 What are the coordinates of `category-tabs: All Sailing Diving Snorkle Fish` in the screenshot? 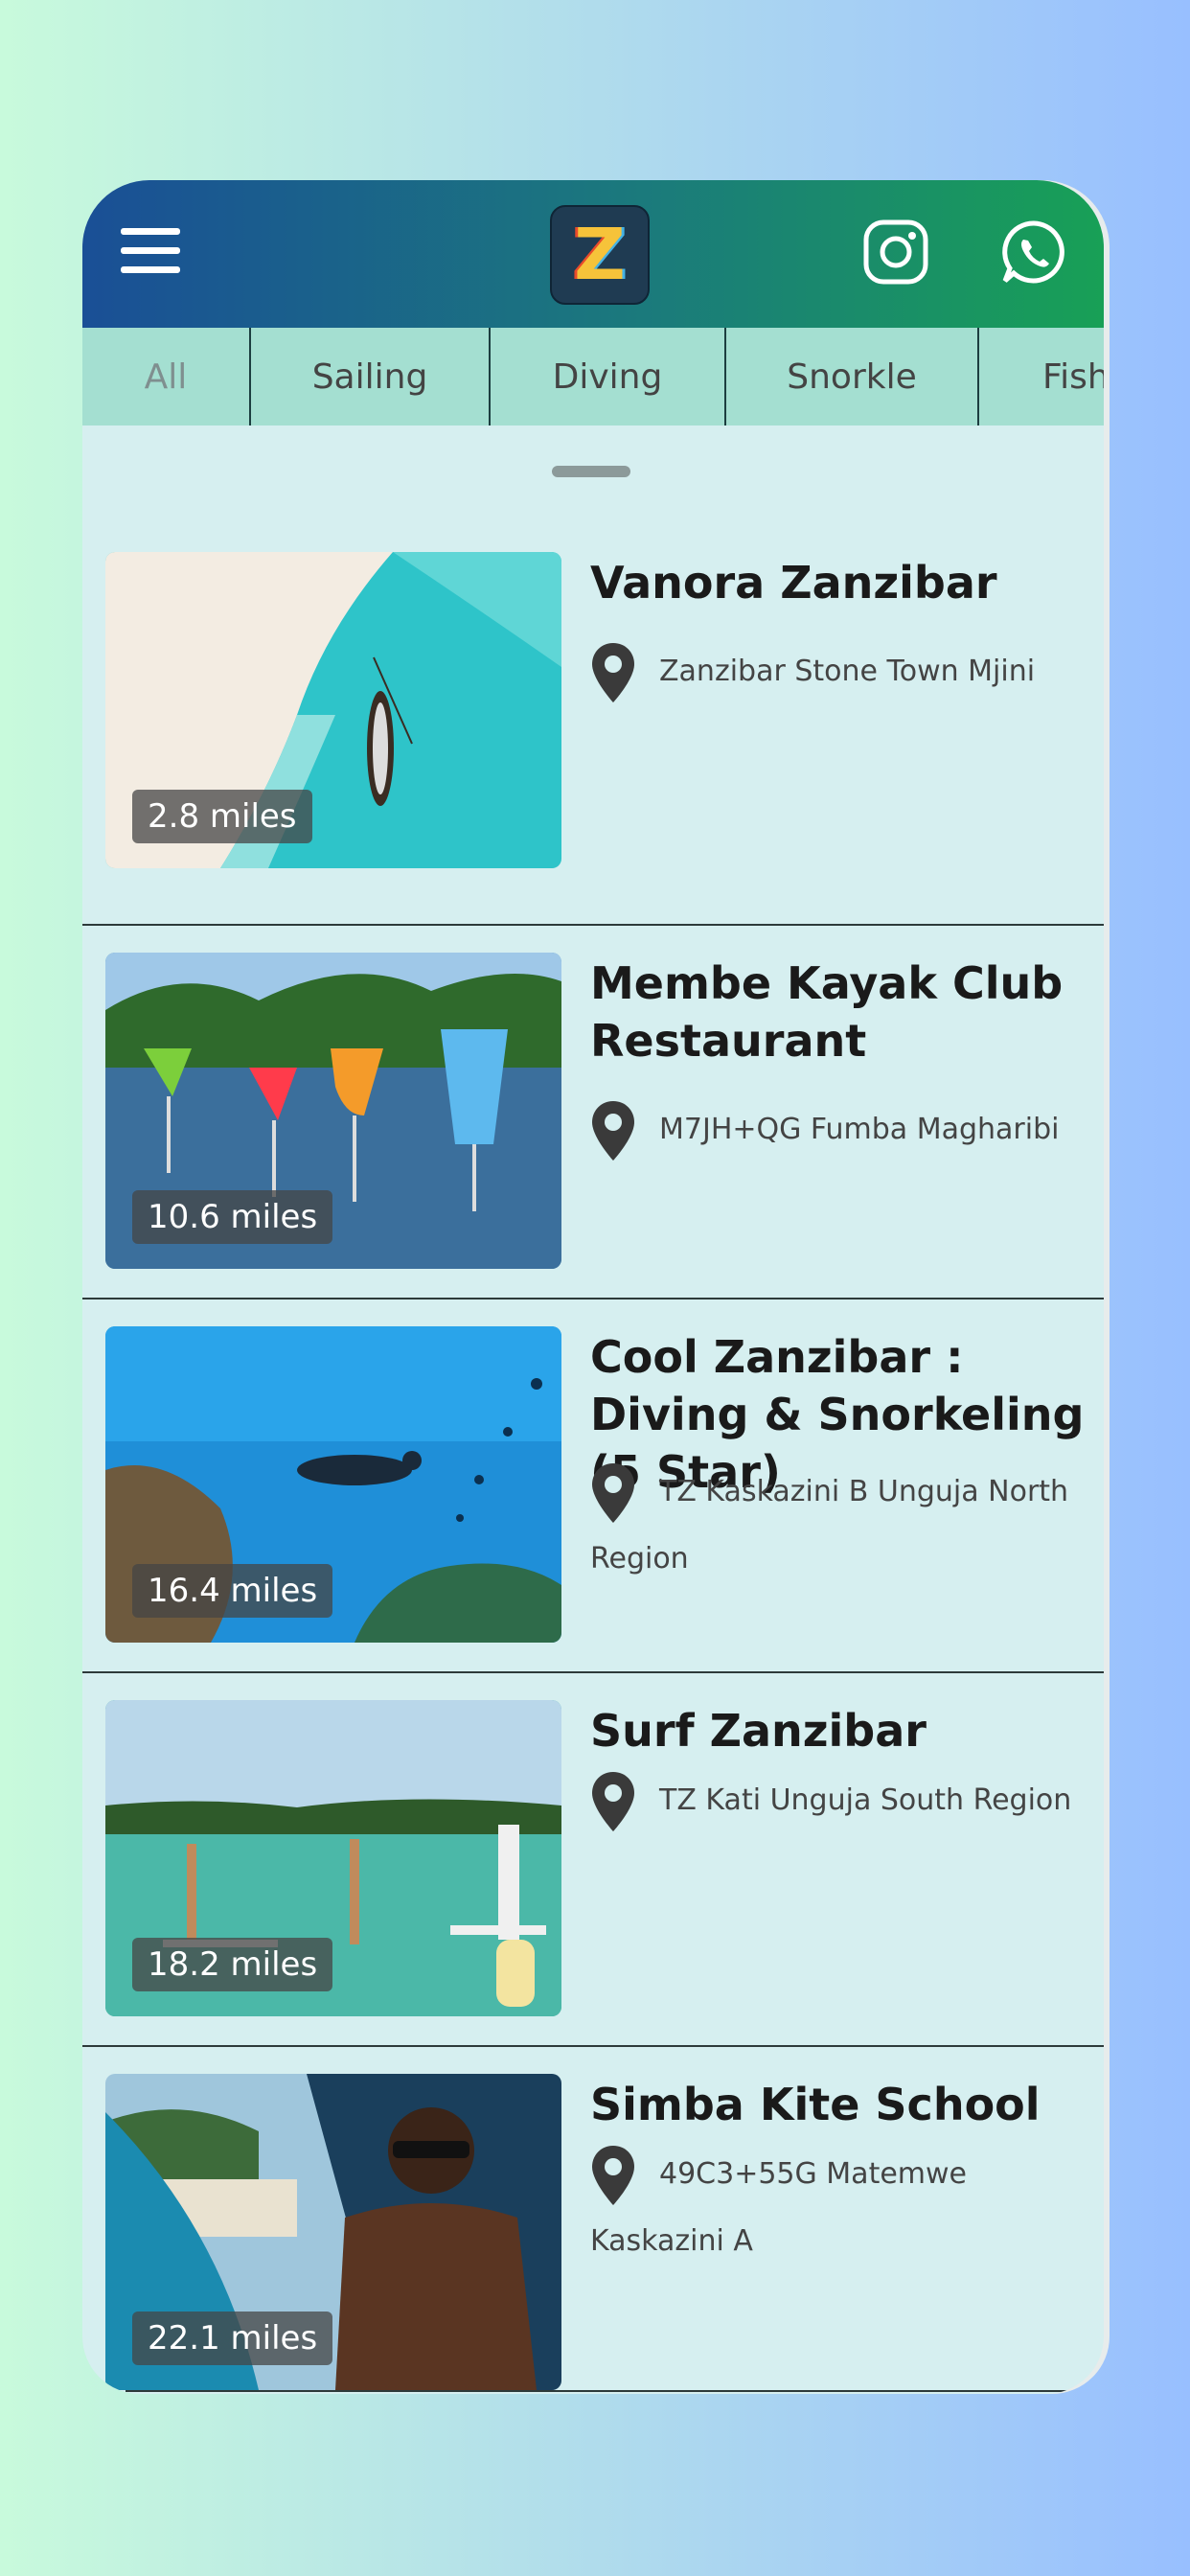 It's located at (593, 377).